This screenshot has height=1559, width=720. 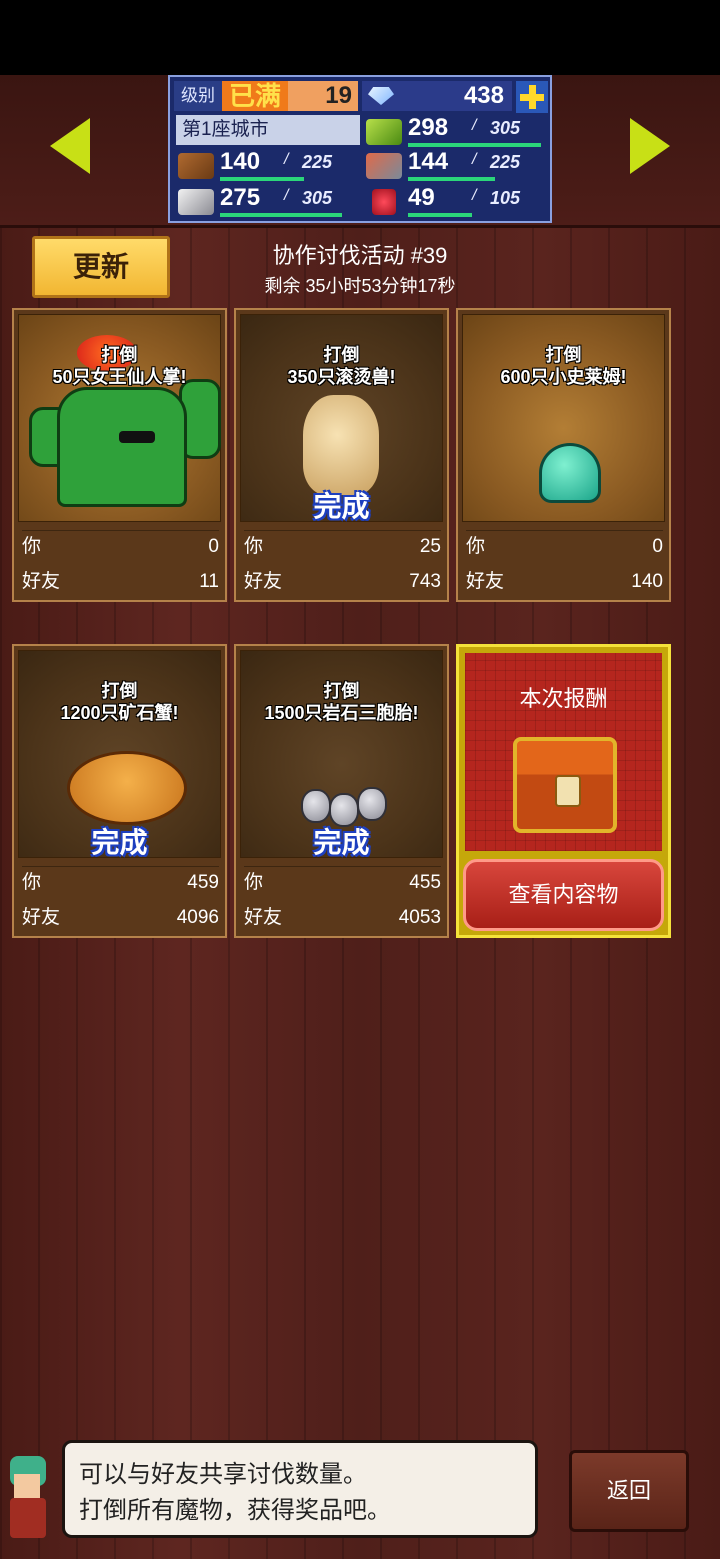 I want to click on resource-ruby: 49 / 105, so click(x=456, y=201).